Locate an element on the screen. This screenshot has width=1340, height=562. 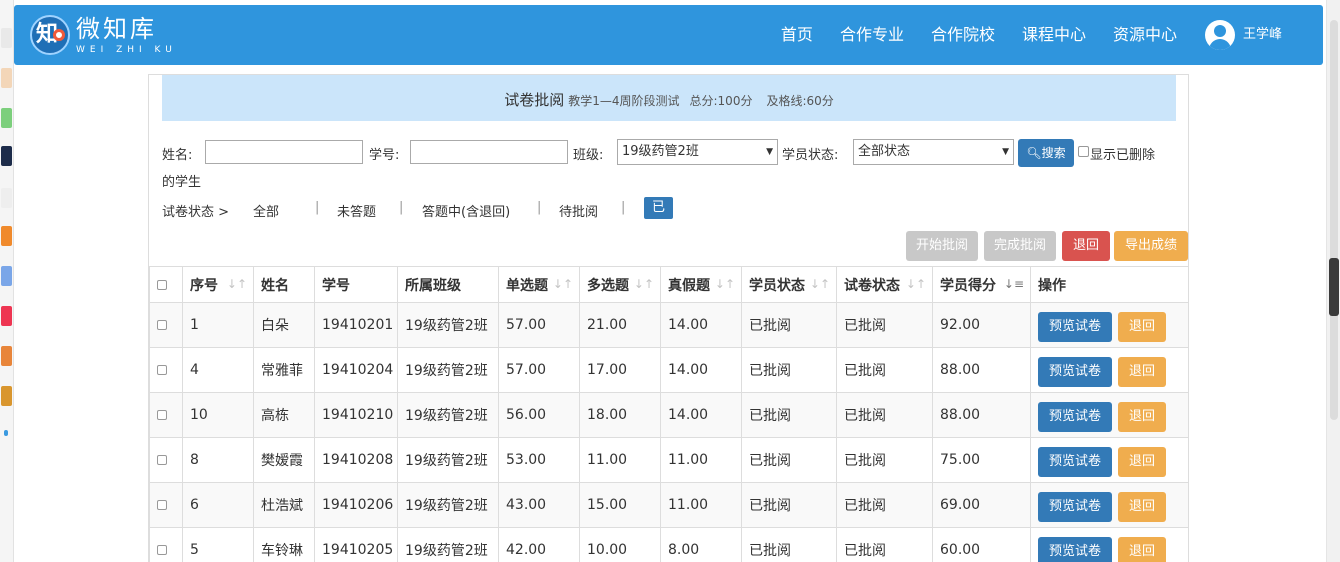
select-all-checkbox is located at coordinates (162, 284).